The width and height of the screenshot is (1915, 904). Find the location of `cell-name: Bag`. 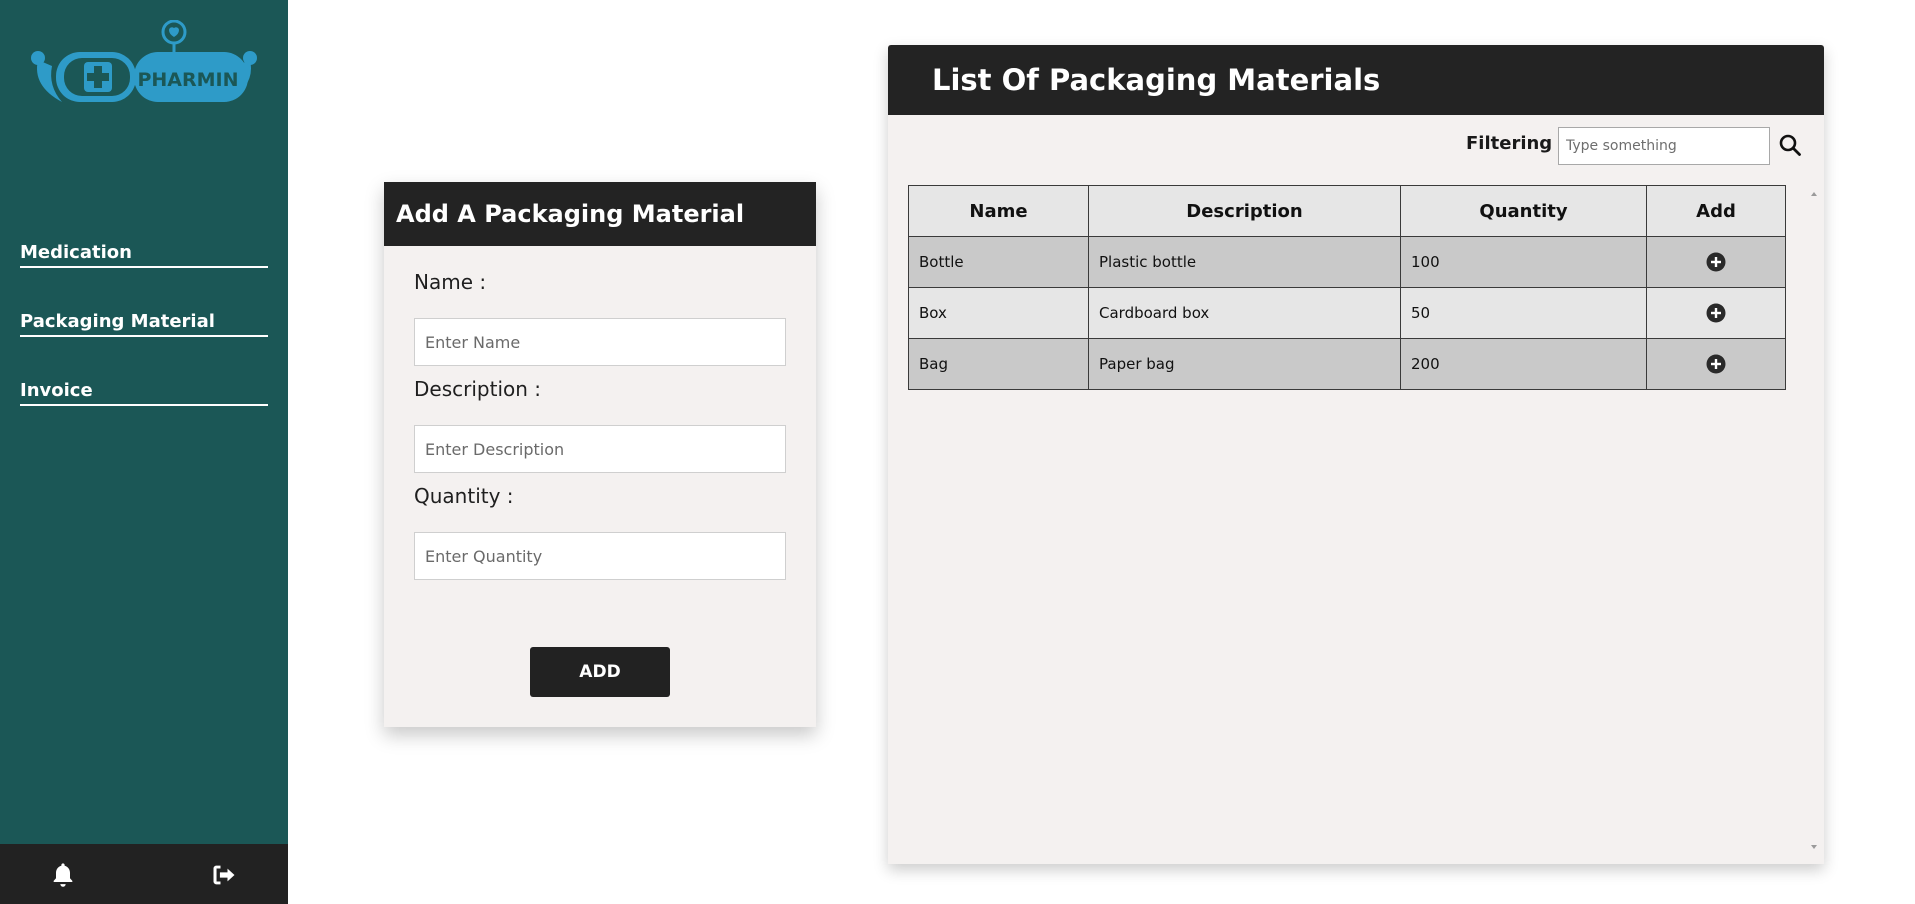

cell-name: Bag is located at coordinates (998, 364).